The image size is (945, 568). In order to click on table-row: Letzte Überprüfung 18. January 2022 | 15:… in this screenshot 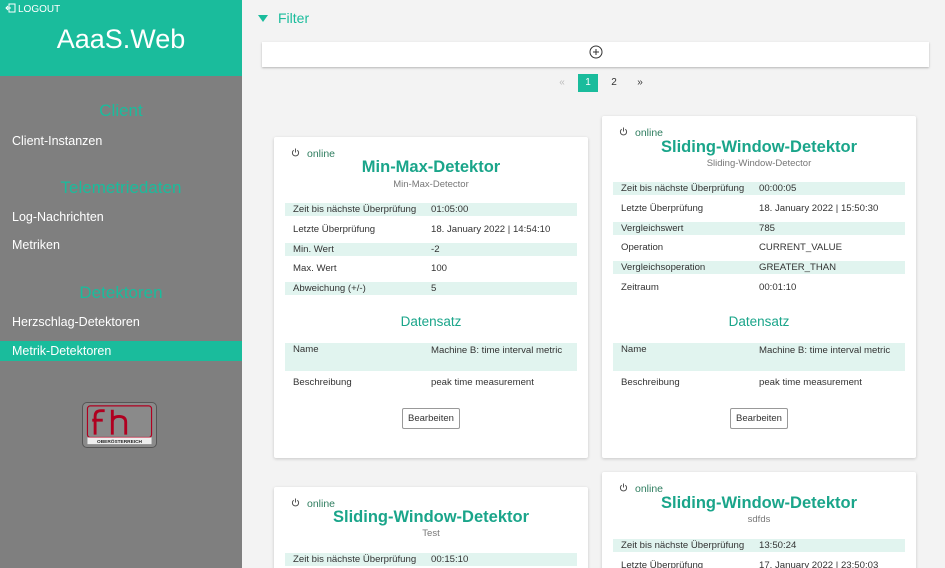, I will do `click(750, 208)`.